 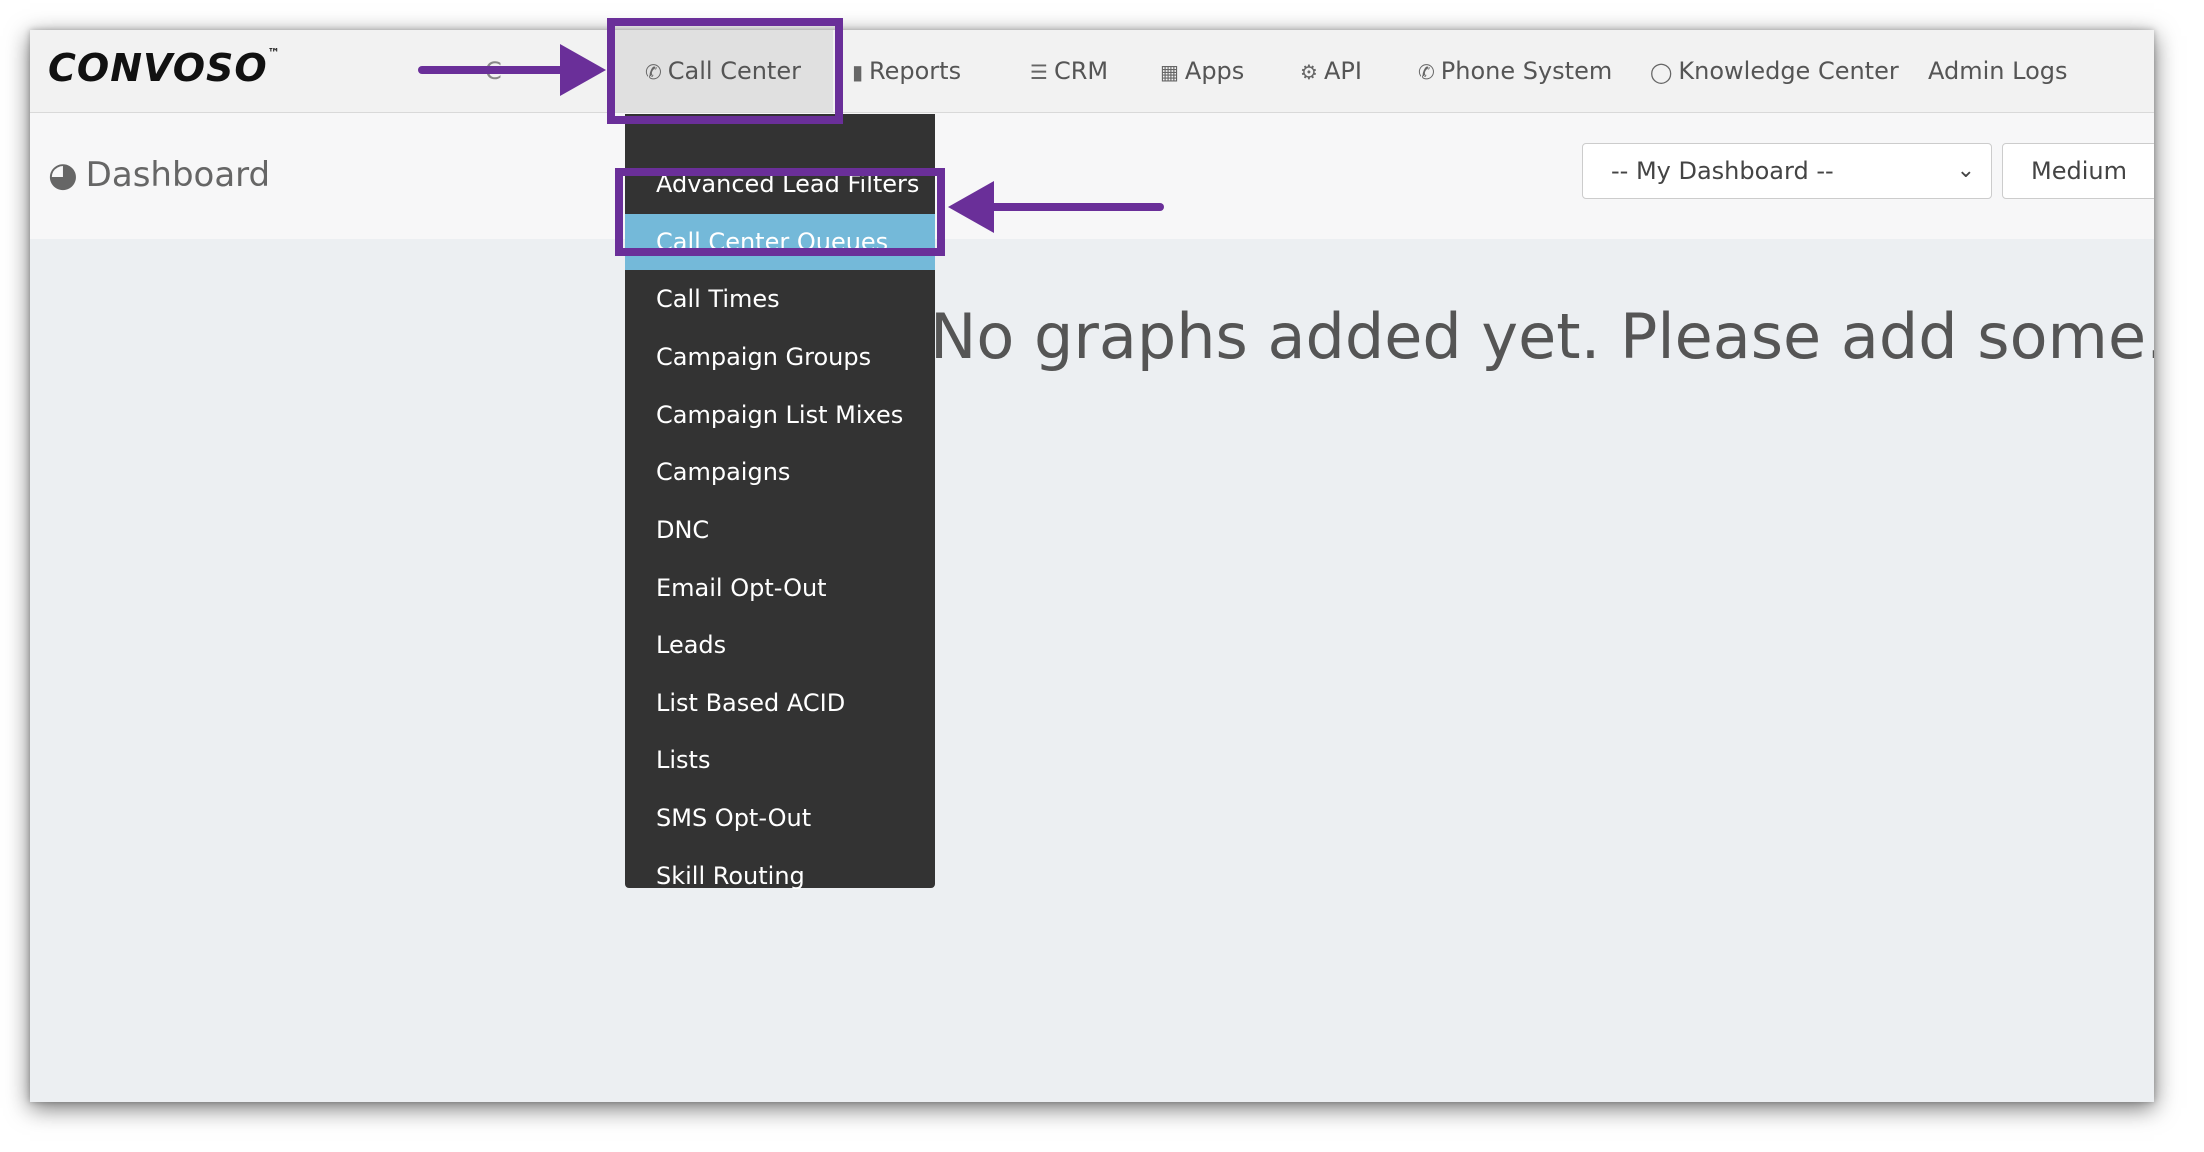 I want to click on menu-item-skill-routing: Skill Routing, so click(x=780, y=876).